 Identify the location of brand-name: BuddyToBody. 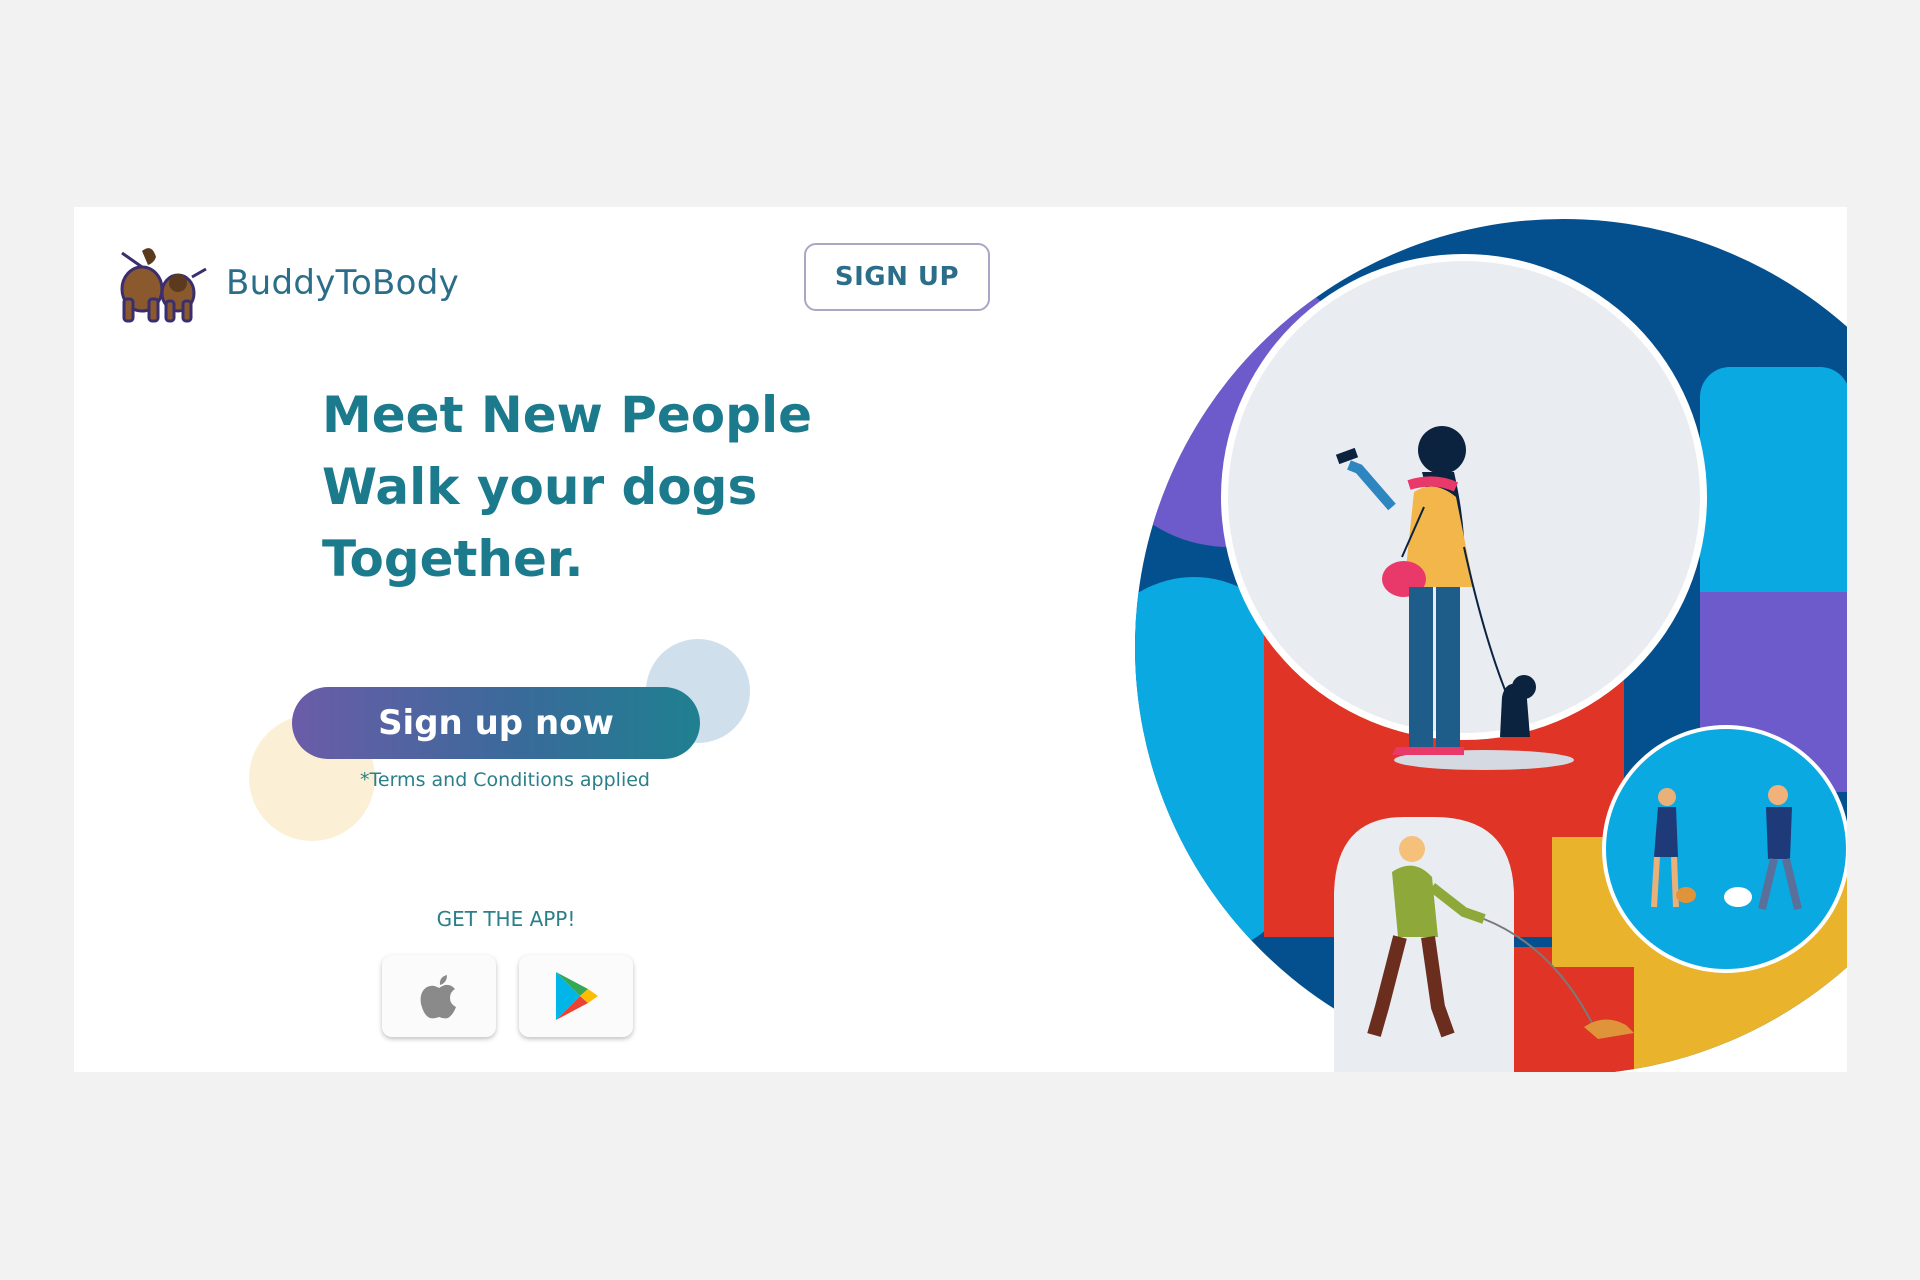
(343, 283).